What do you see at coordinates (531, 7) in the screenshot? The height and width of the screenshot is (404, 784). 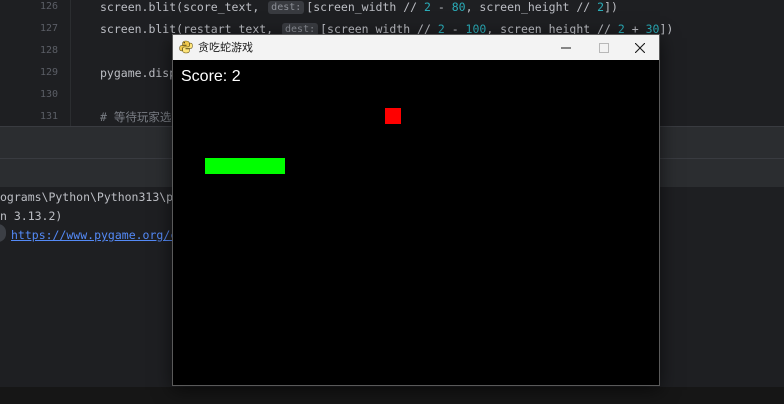 I see `code-token: , screen_height //` at bounding box center [531, 7].